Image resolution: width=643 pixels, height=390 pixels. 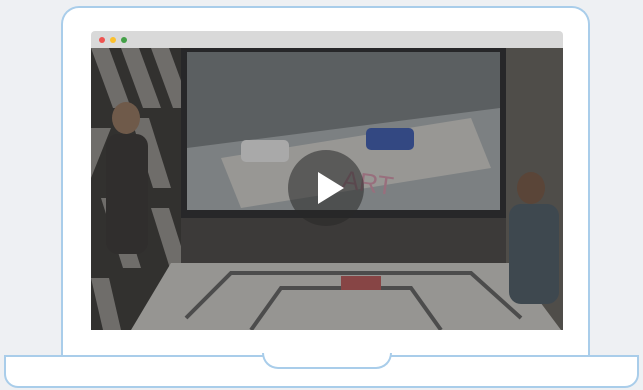 What do you see at coordinates (113, 40) in the screenshot?
I see `window-minimize-dot` at bounding box center [113, 40].